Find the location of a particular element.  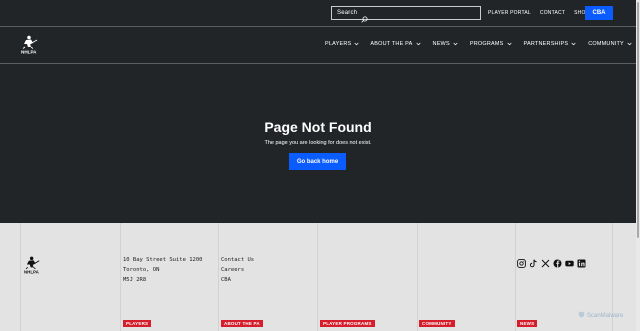

footer-cba-link: CBA is located at coordinates (237, 280).